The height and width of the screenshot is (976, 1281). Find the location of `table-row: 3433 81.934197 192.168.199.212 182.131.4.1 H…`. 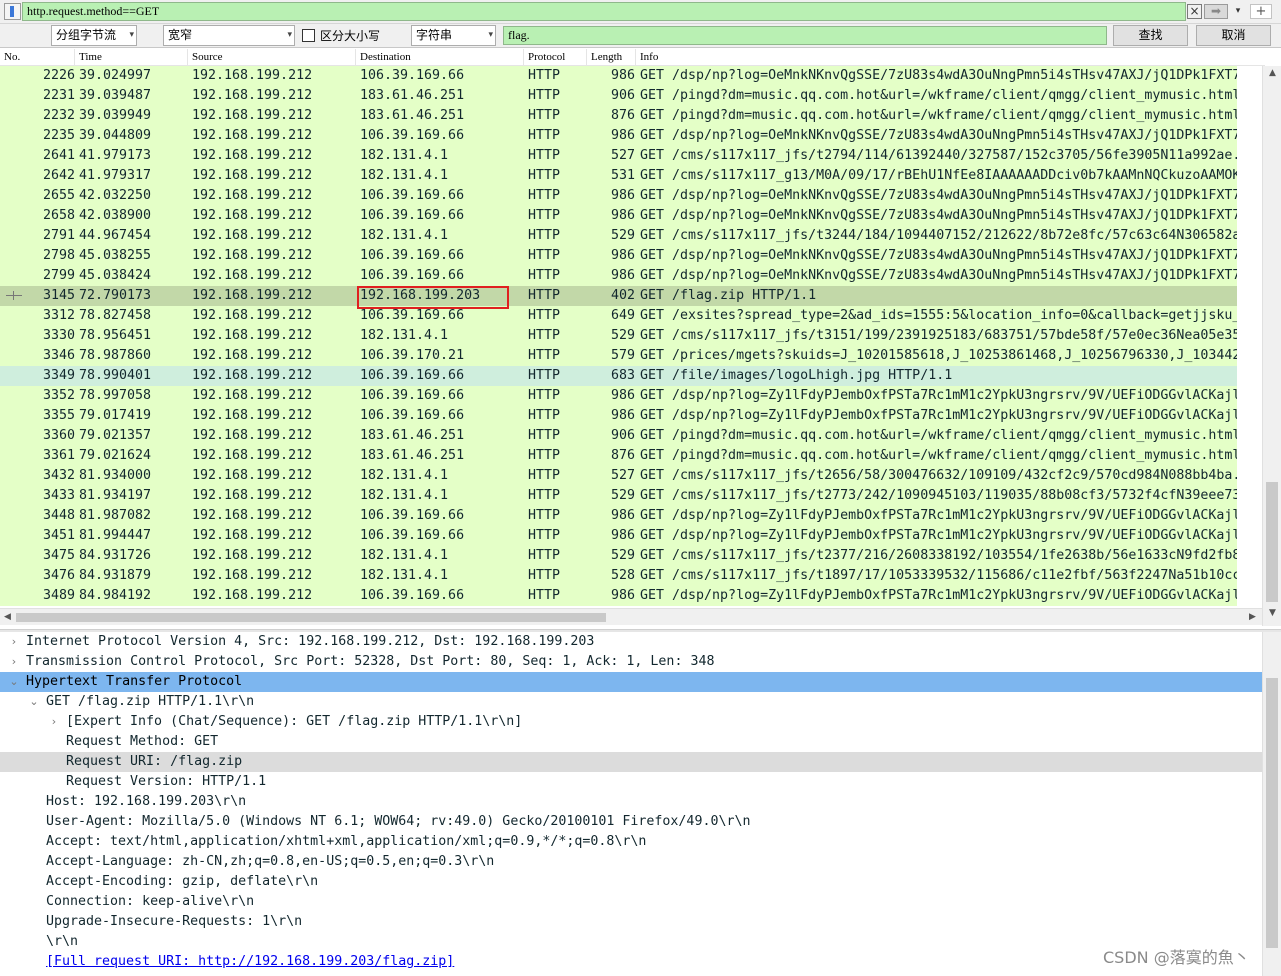

table-row: 3433 81.934197 192.168.199.212 182.131.4.1 H… is located at coordinates (618, 496).